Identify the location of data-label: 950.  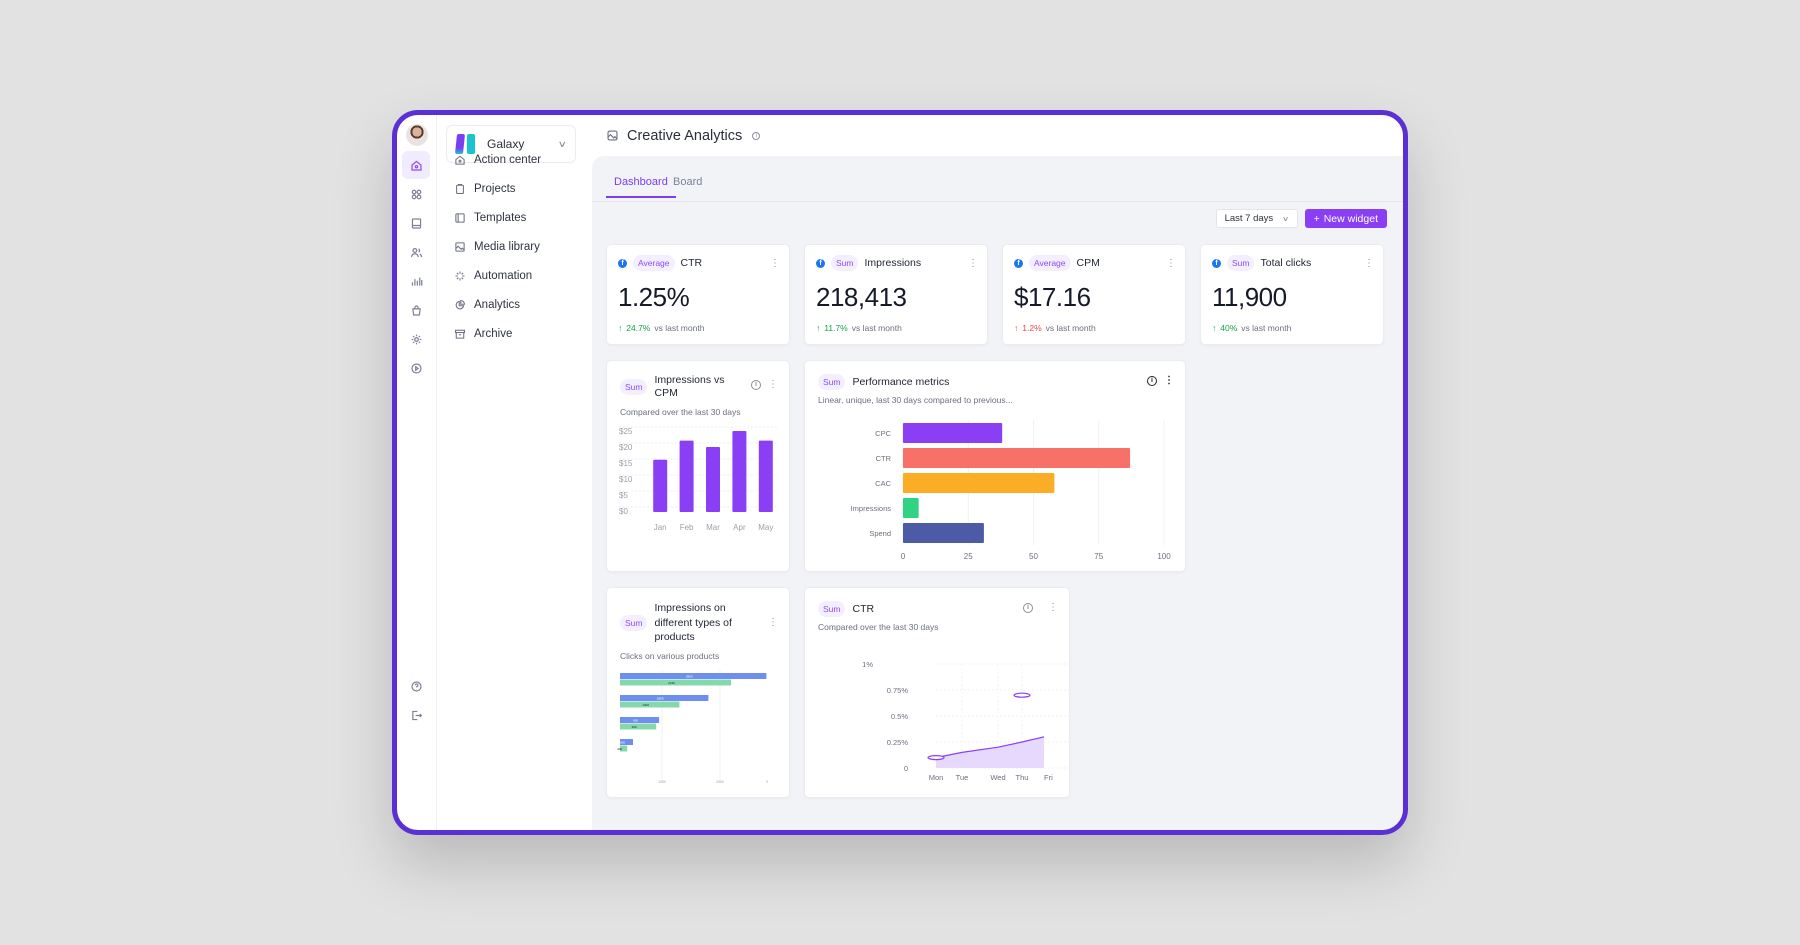
(635, 720).